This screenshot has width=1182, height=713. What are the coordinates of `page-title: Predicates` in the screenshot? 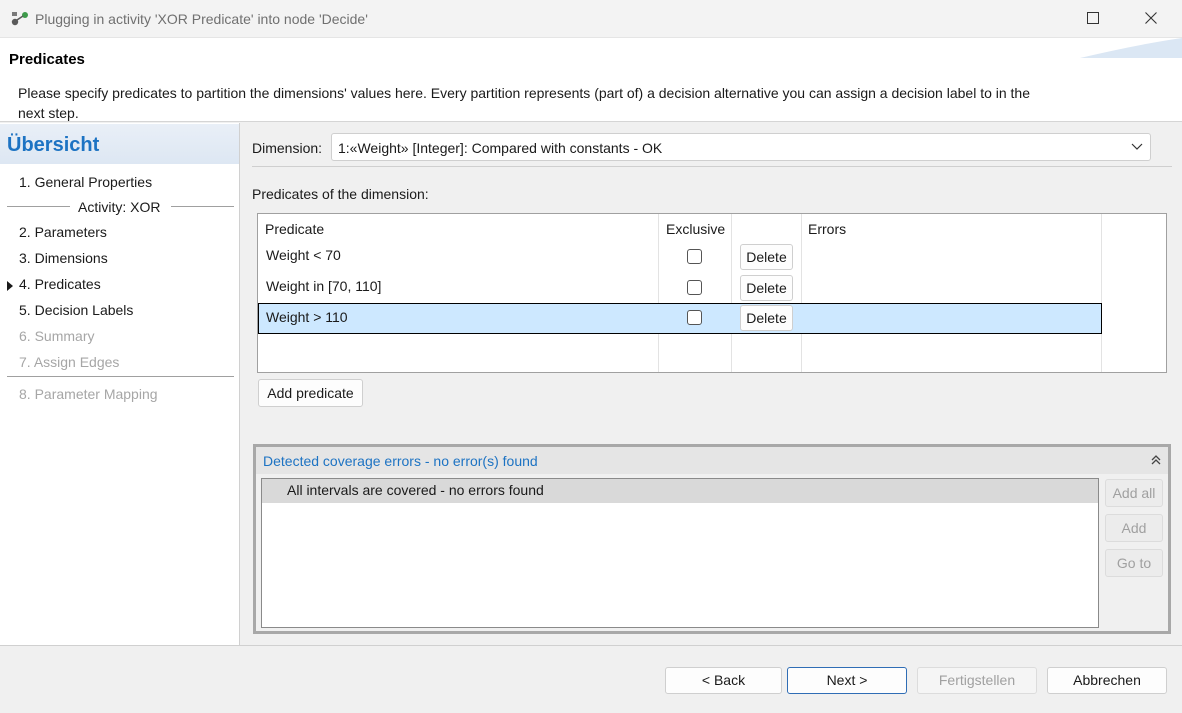 It's located at (47, 59).